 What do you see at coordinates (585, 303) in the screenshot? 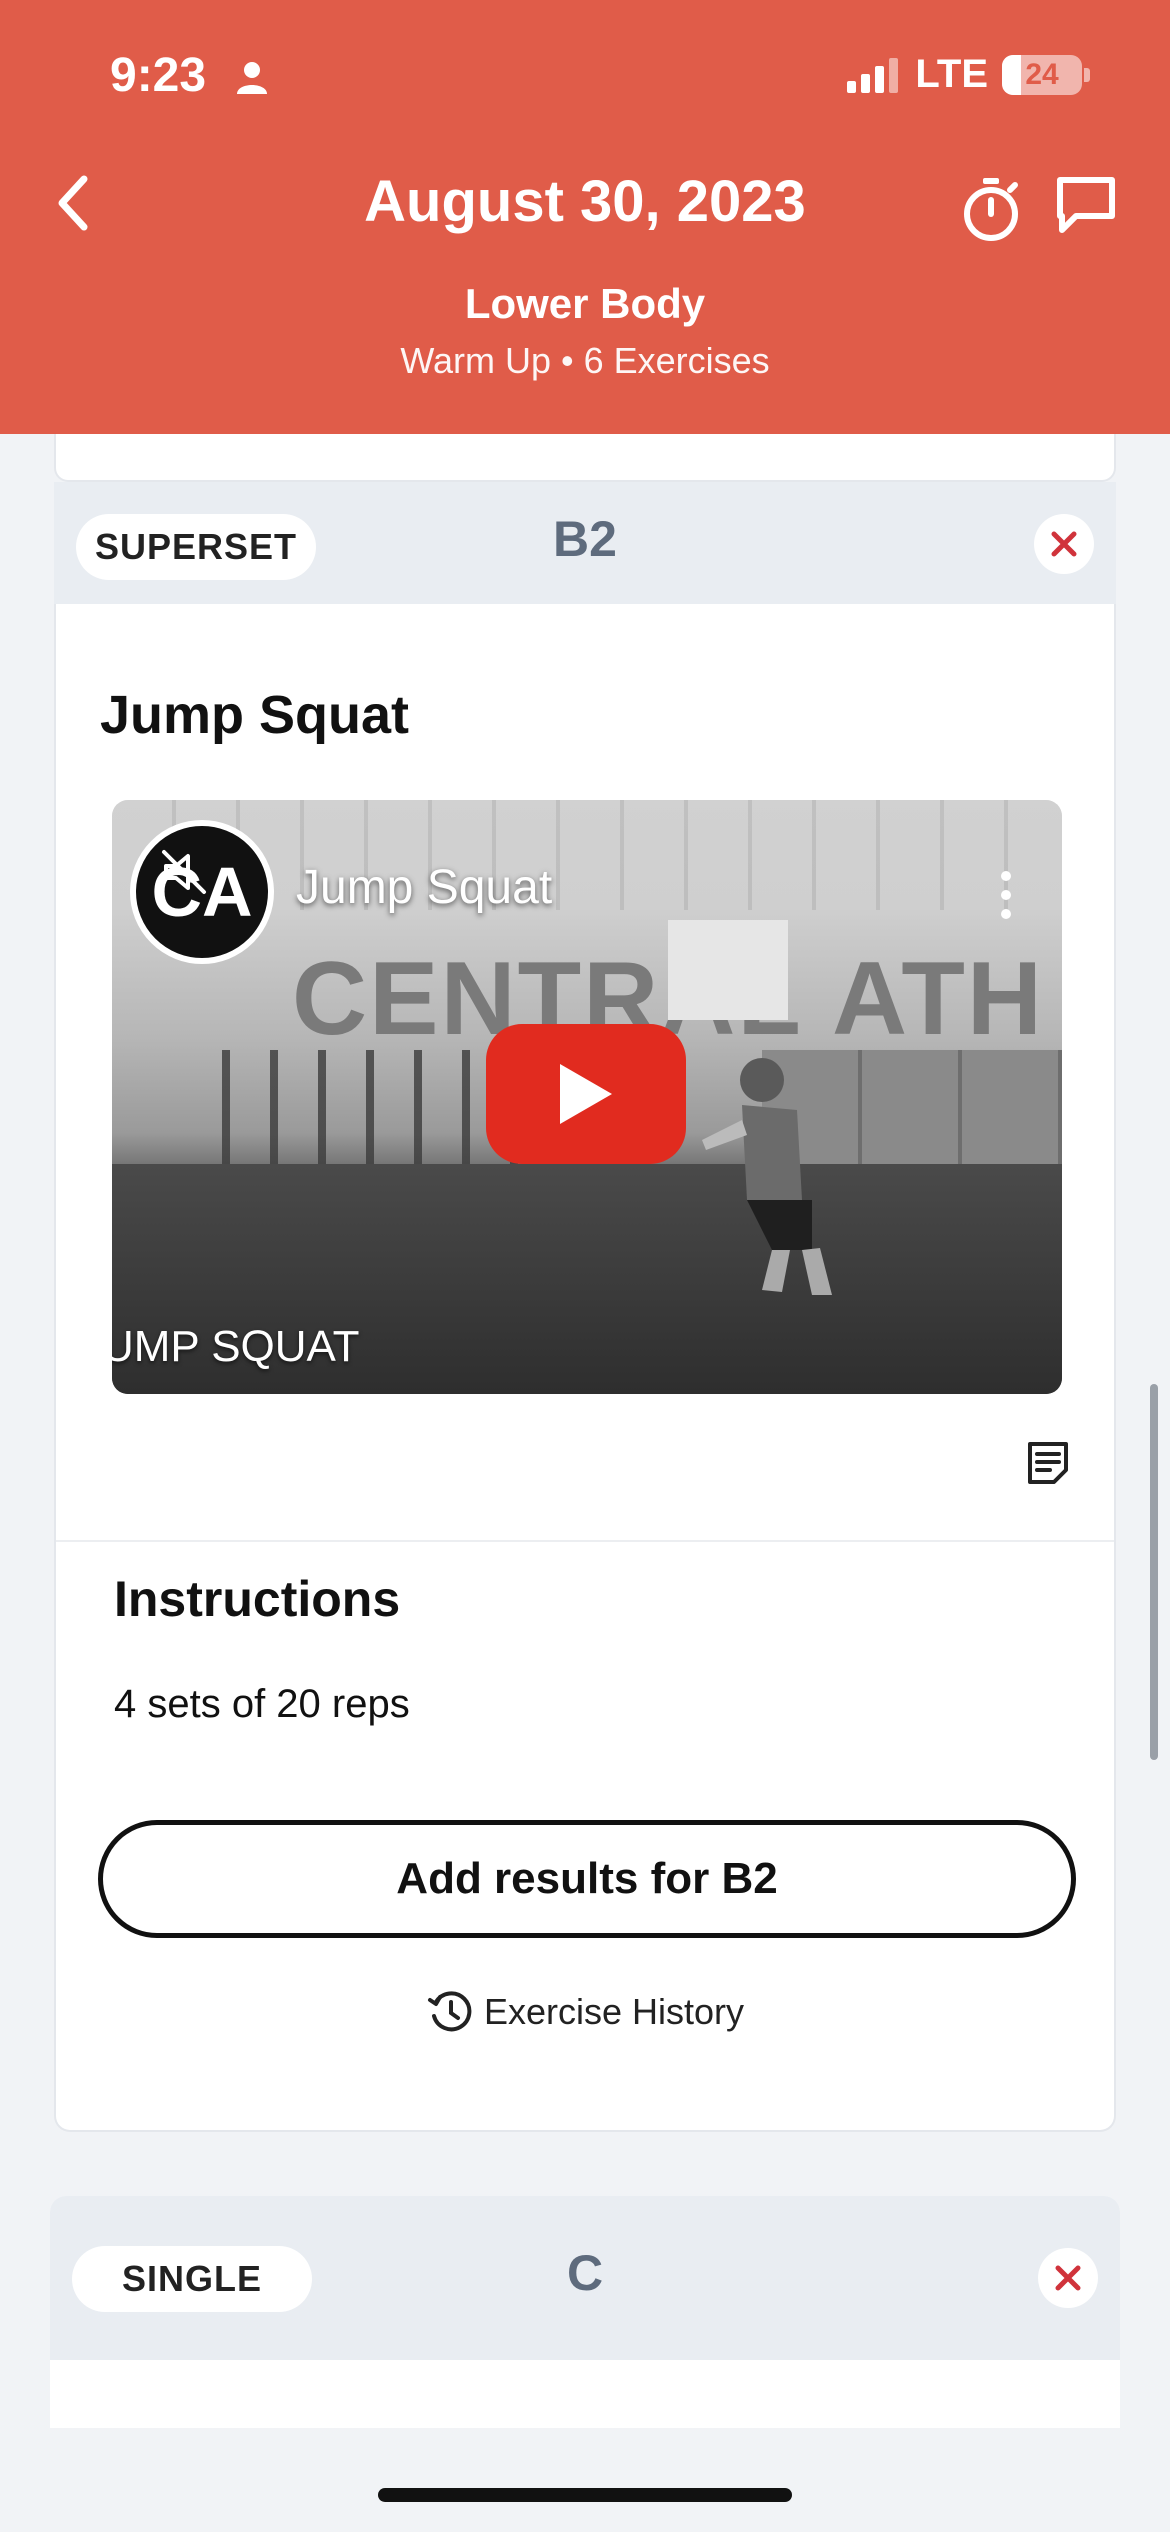
I see `workout-name: Lower Body` at bounding box center [585, 303].